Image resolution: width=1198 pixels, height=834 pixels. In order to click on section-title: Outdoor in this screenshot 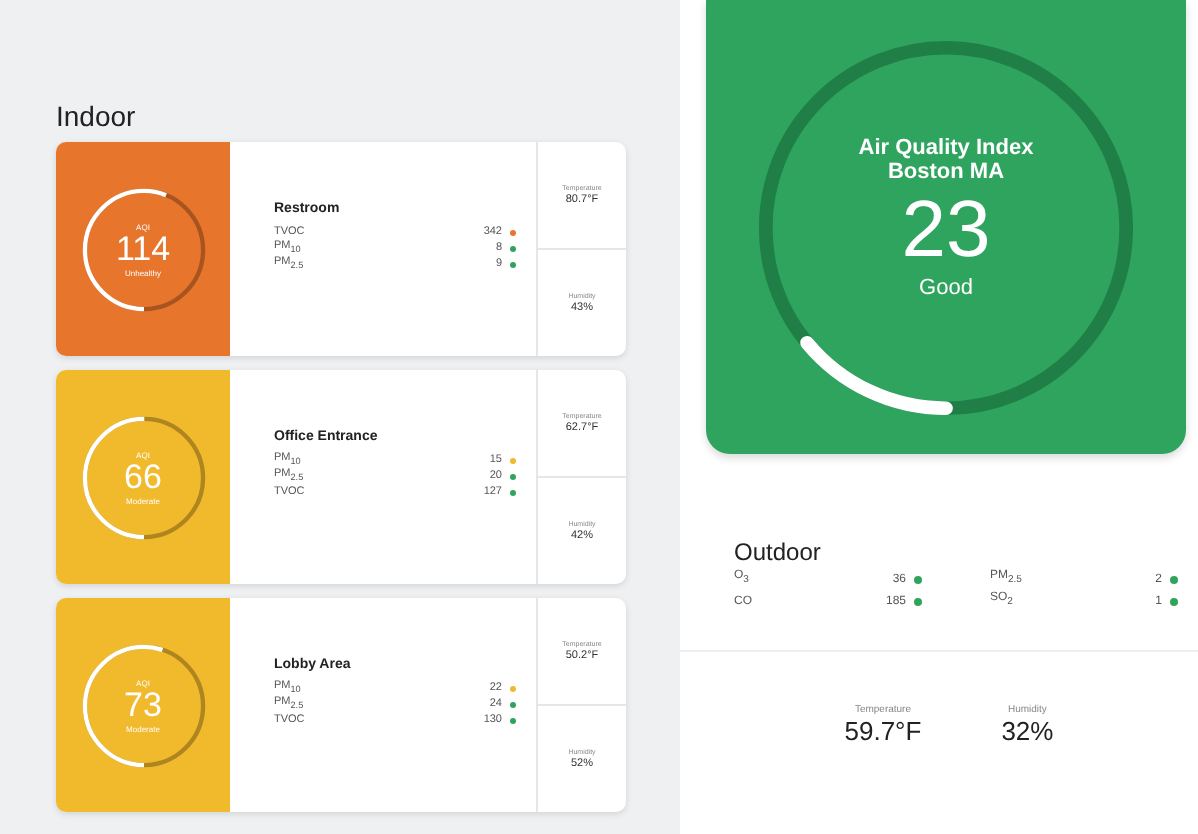, I will do `click(778, 552)`.